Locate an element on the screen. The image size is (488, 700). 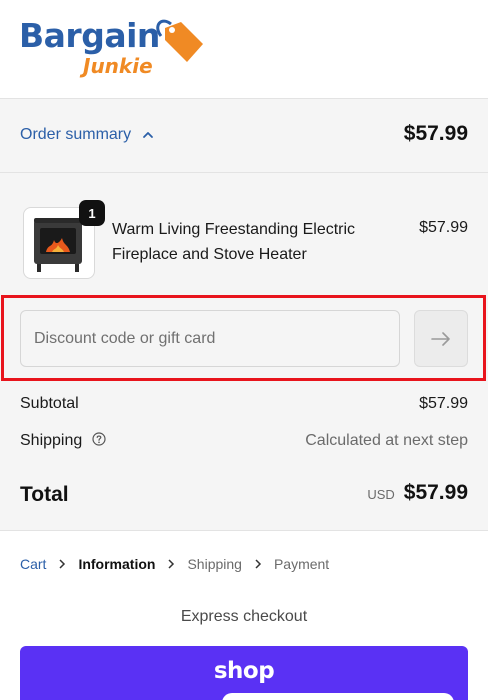
shipping-value: Calculated at next step is located at coordinates (386, 440).